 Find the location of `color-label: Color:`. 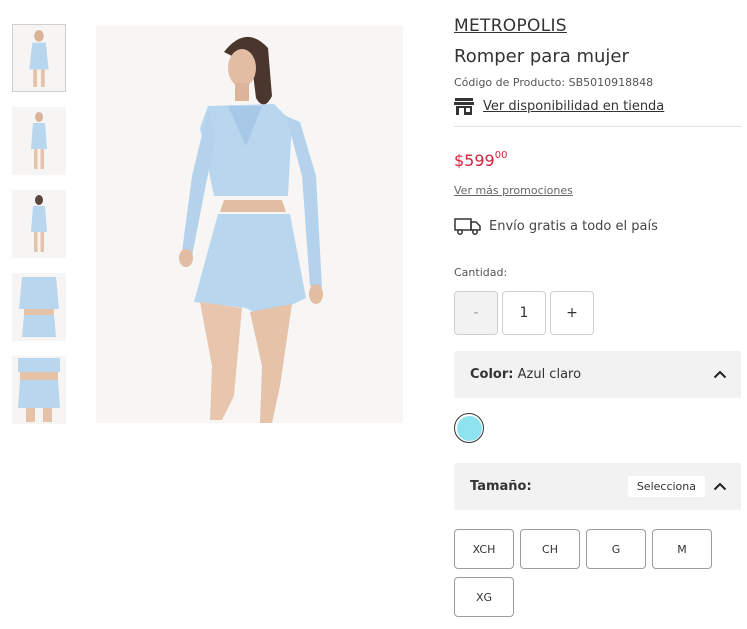

color-label: Color: is located at coordinates (492, 374).